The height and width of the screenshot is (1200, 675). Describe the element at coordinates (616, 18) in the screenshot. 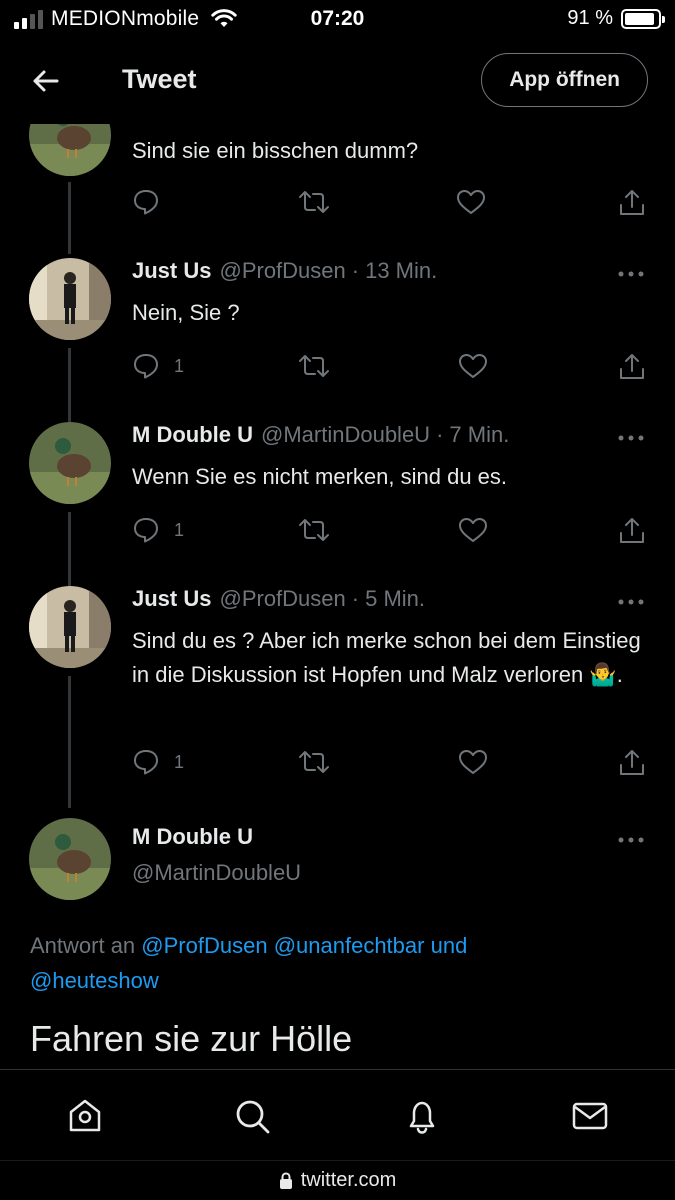

I see `status-right: 91 %` at that location.